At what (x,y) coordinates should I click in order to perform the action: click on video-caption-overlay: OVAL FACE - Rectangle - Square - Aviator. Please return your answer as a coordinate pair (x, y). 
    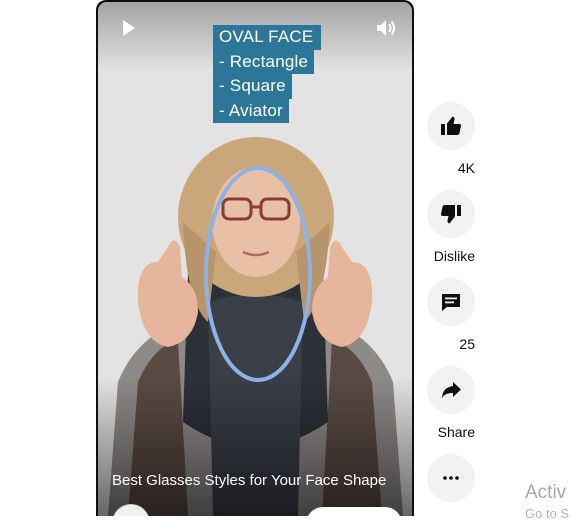
    Looking at the image, I should click on (267, 74).